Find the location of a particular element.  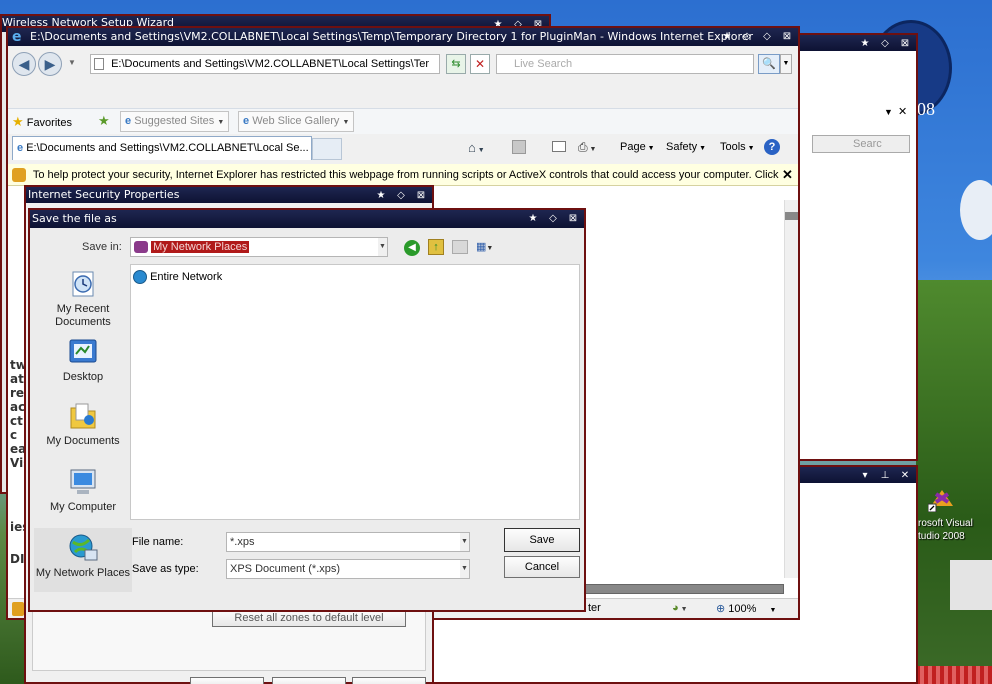

visual-studio-label: rosoft Visual tudio 2008 is located at coordinates (945, 530).